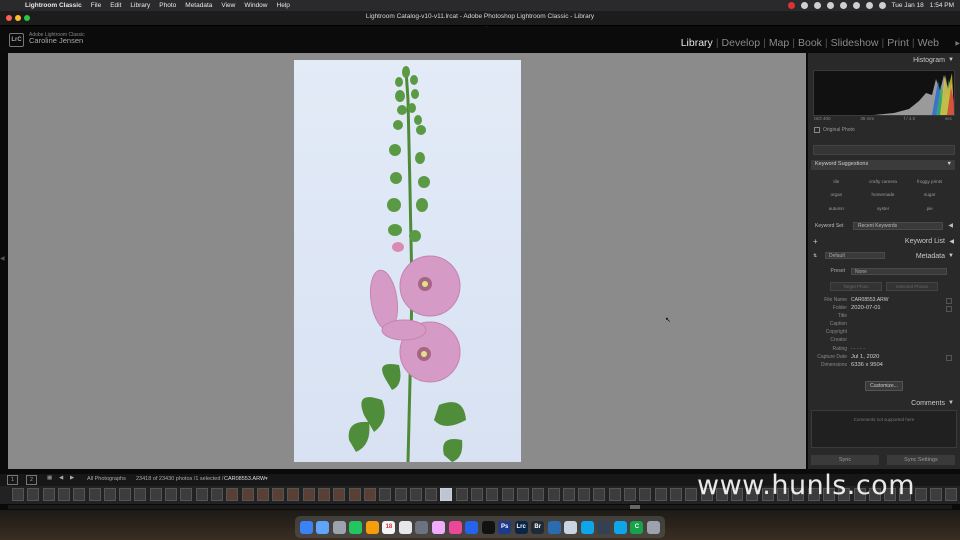 The height and width of the screenshot is (540, 960). Describe the element at coordinates (779, 43) in the screenshot. I see `module-map: Map` at that location.